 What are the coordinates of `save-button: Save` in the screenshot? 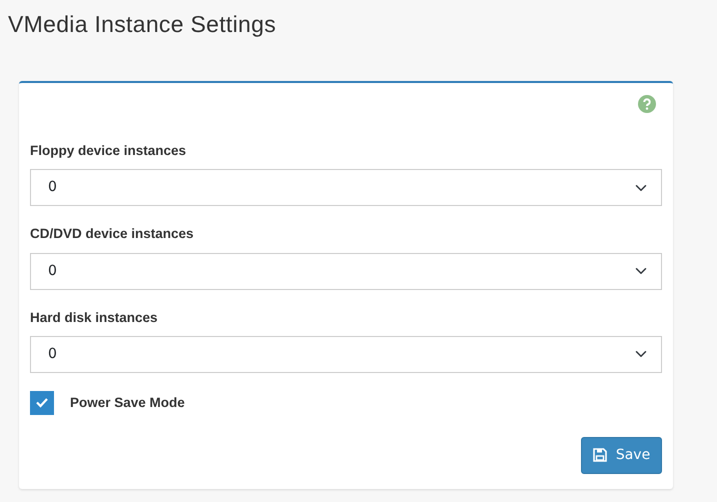 It's located at (621, 455).